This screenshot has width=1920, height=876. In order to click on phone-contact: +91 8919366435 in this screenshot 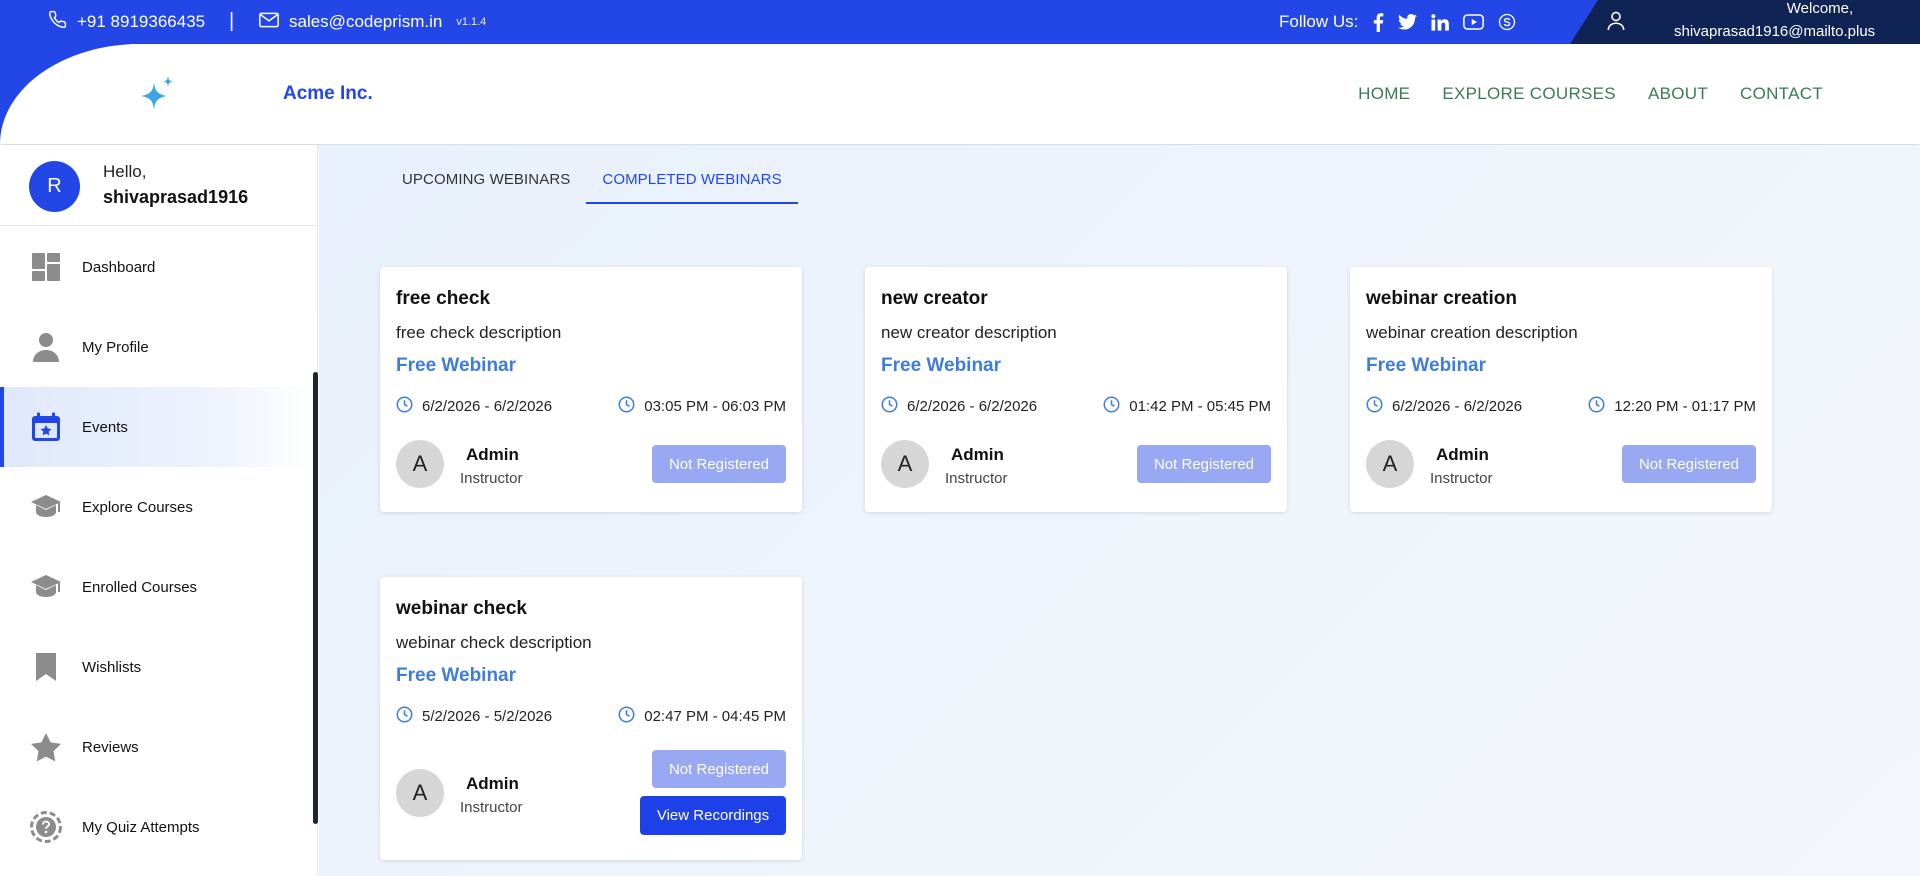, I will do `click(126, 22)`.